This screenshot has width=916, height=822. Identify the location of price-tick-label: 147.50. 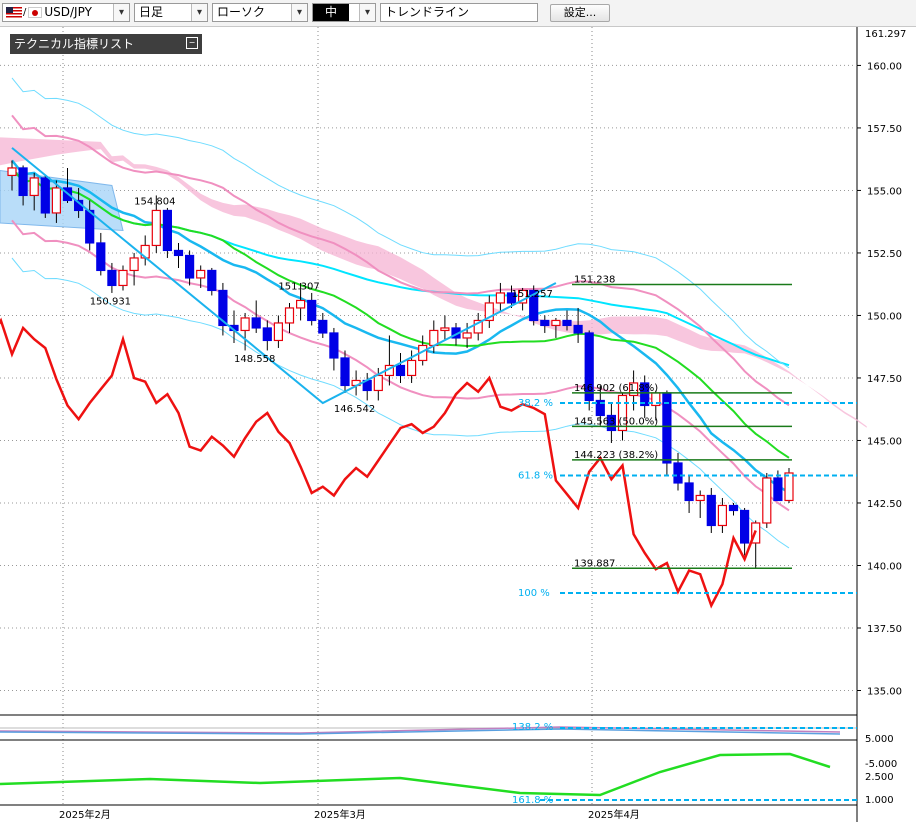
(884, 379).